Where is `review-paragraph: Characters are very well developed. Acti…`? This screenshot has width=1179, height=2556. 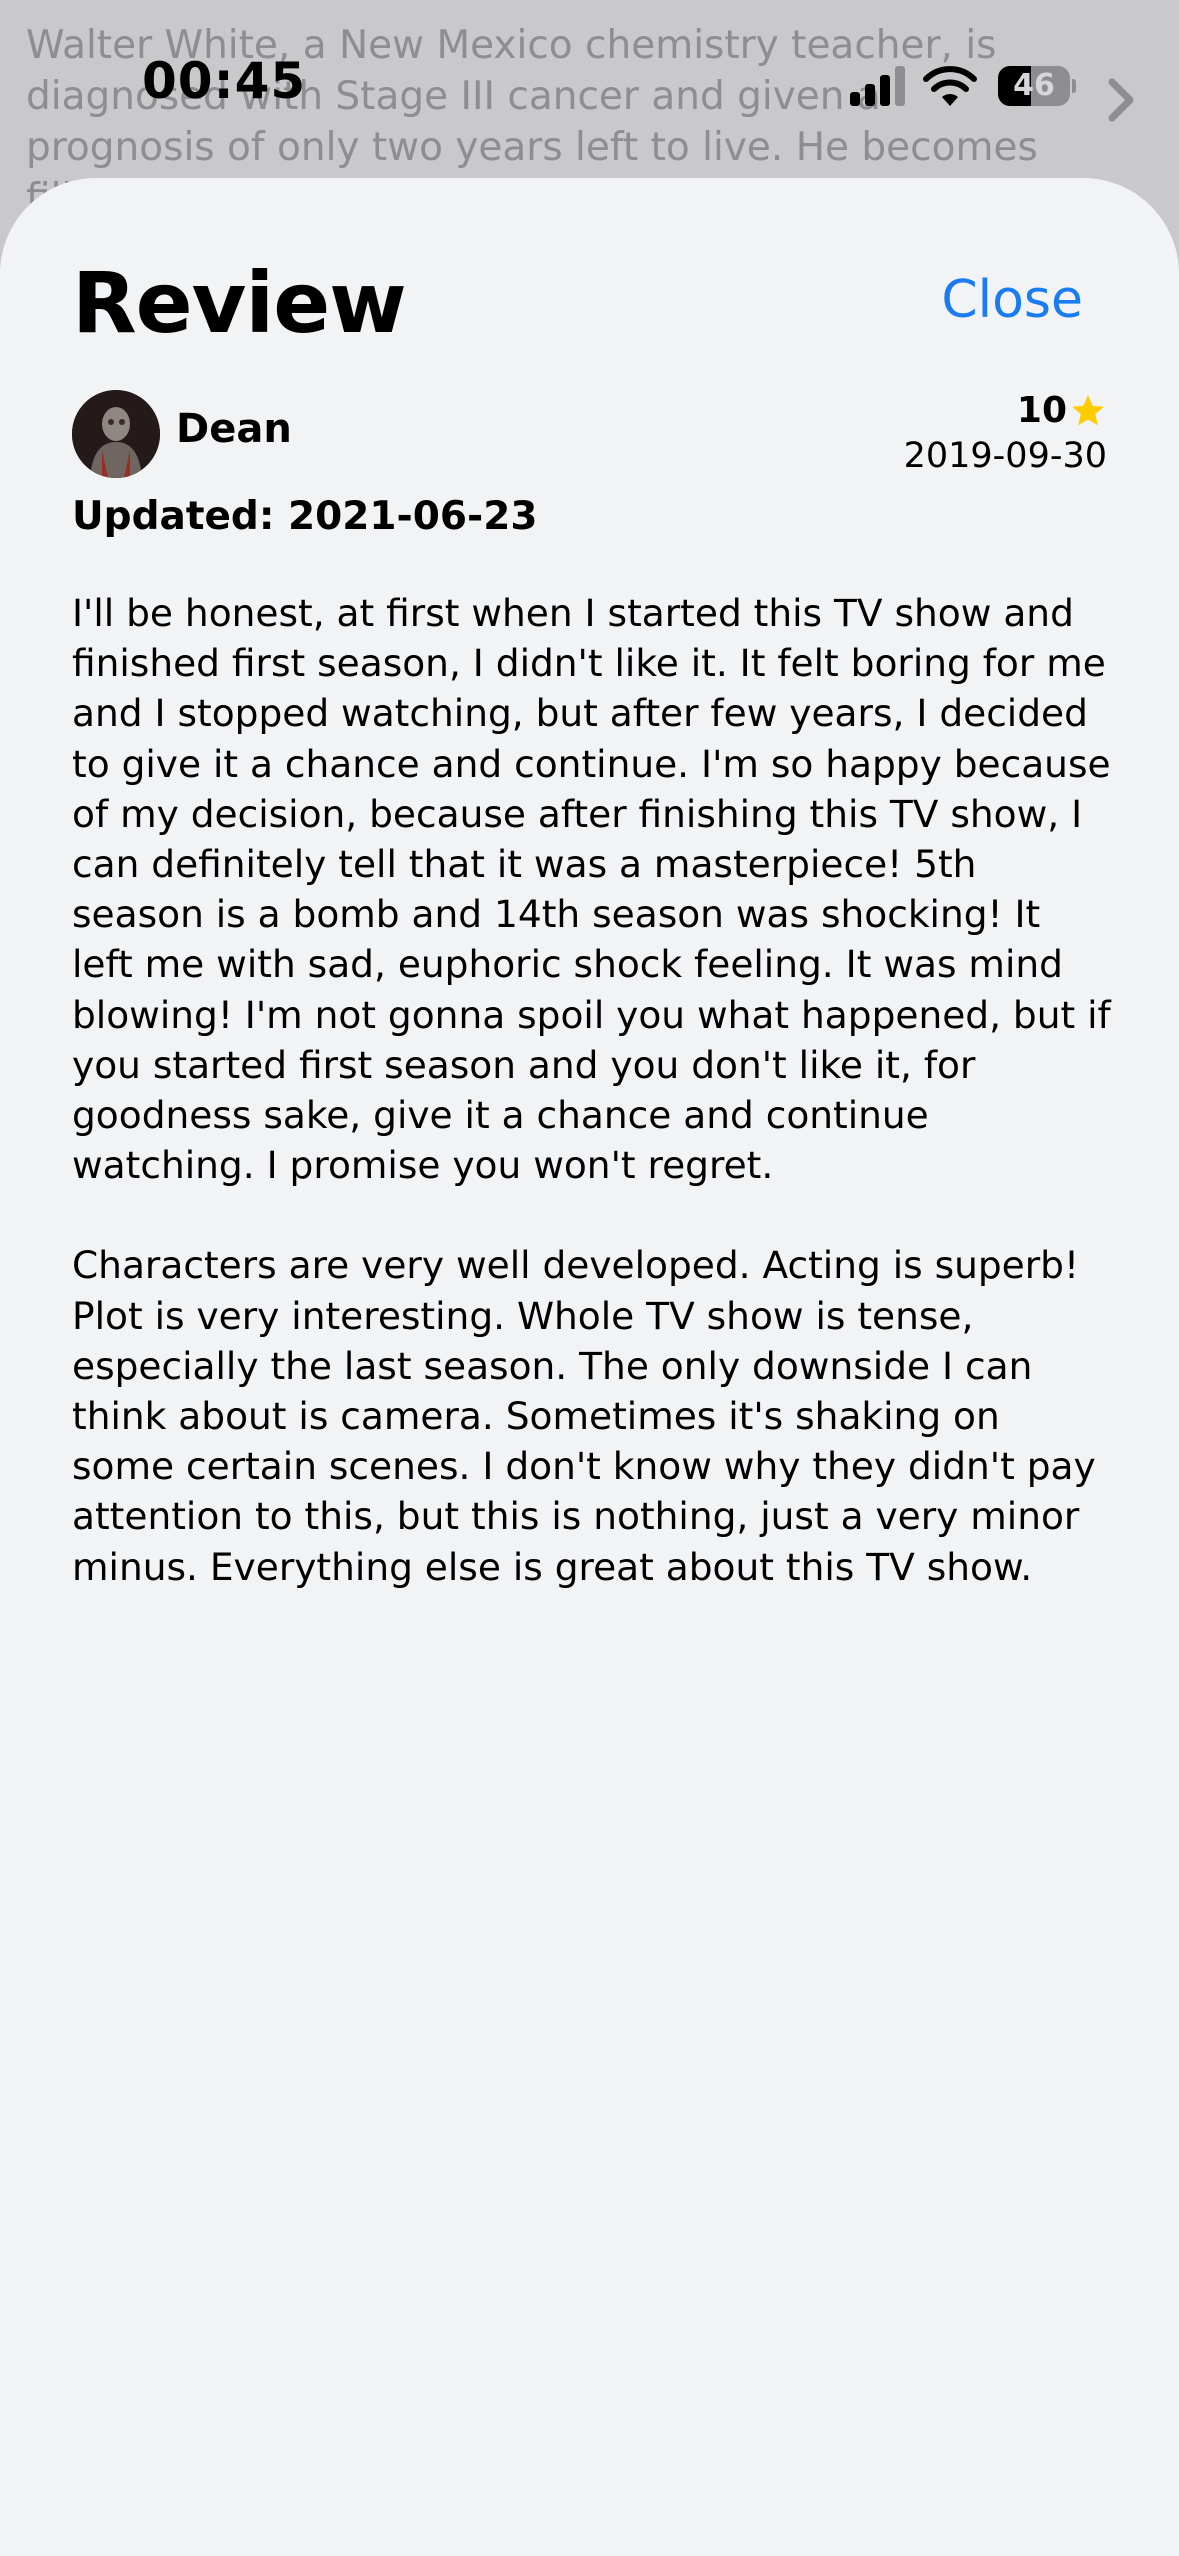 review-paragraph: Characters are very well developed. Acti… is located at coordinates (584, 1416).